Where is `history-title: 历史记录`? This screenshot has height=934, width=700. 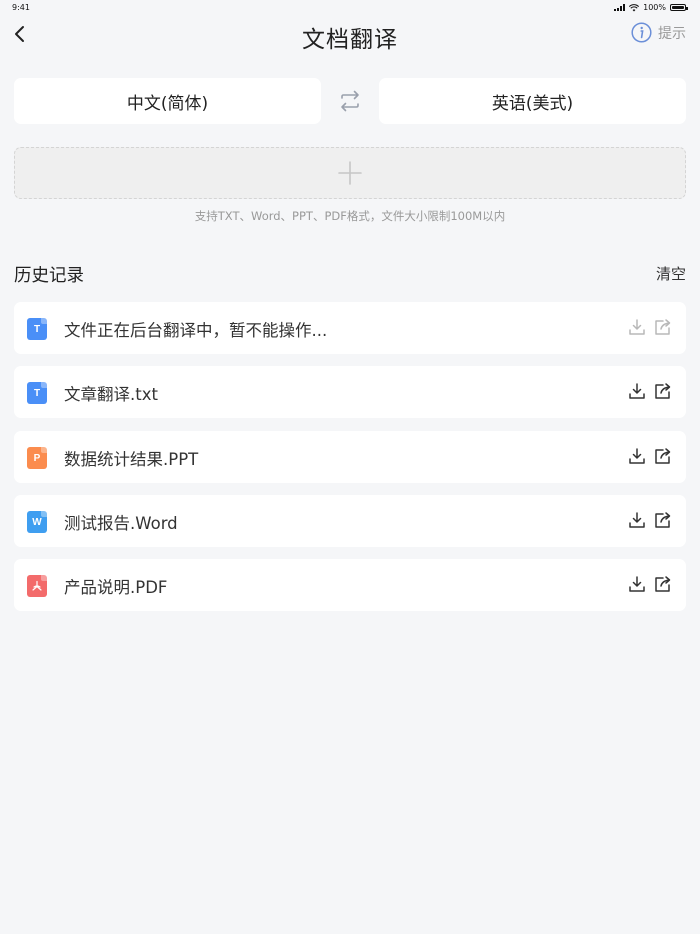
history-title: 历史记录 is located at coordinates (49, 276).